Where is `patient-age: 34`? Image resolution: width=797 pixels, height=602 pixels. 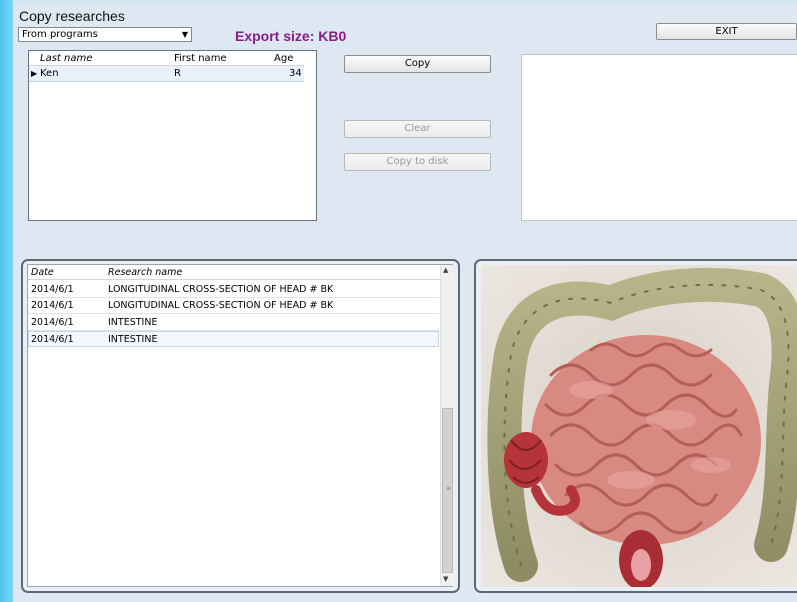 patient-age: 34 is located at coordinates (295, 73).